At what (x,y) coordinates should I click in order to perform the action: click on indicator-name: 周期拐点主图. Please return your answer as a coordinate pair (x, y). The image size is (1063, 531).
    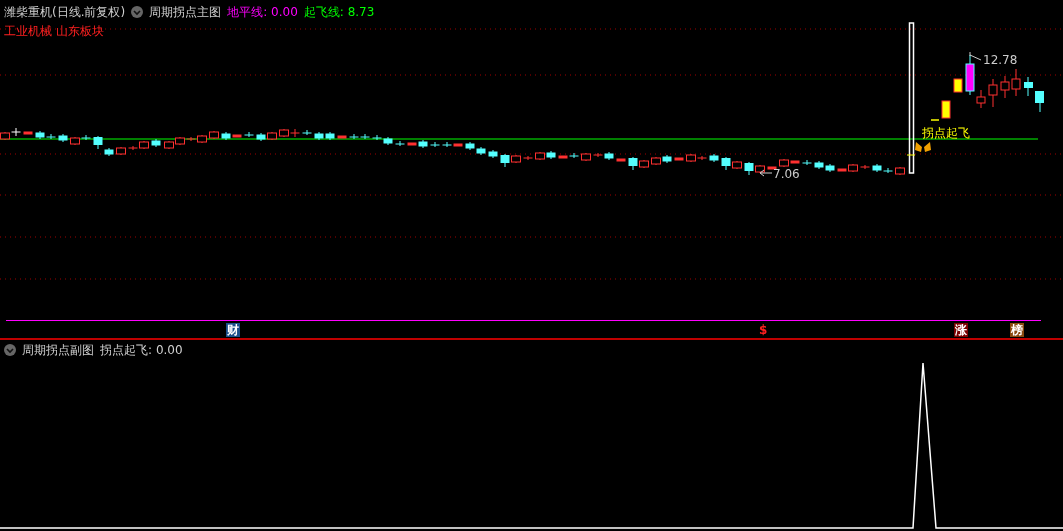
    Looking at the image, I should click on (185, 12).